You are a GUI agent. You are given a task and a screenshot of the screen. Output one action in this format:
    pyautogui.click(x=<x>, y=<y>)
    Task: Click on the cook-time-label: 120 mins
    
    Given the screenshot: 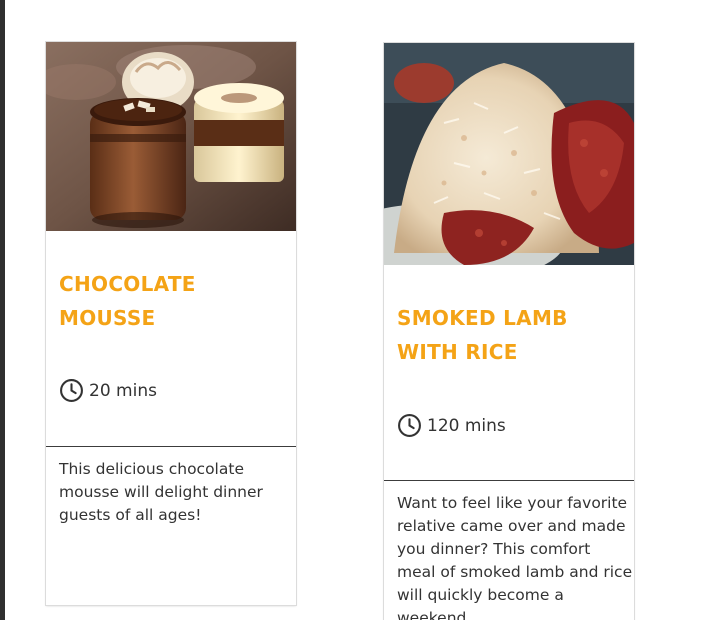 What is the action you would take?
    pyautogui.click(x=466, y=425)
    